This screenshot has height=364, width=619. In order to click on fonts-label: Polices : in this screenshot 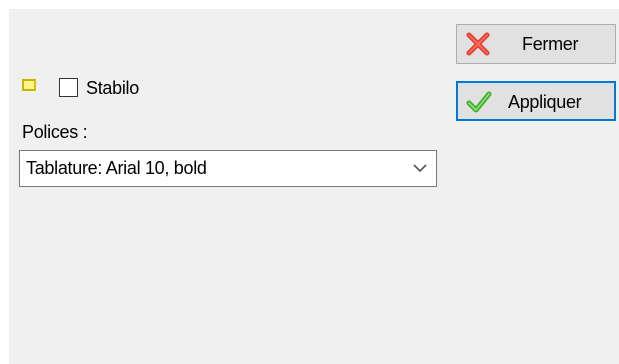, I will do `click(55, 132)`.